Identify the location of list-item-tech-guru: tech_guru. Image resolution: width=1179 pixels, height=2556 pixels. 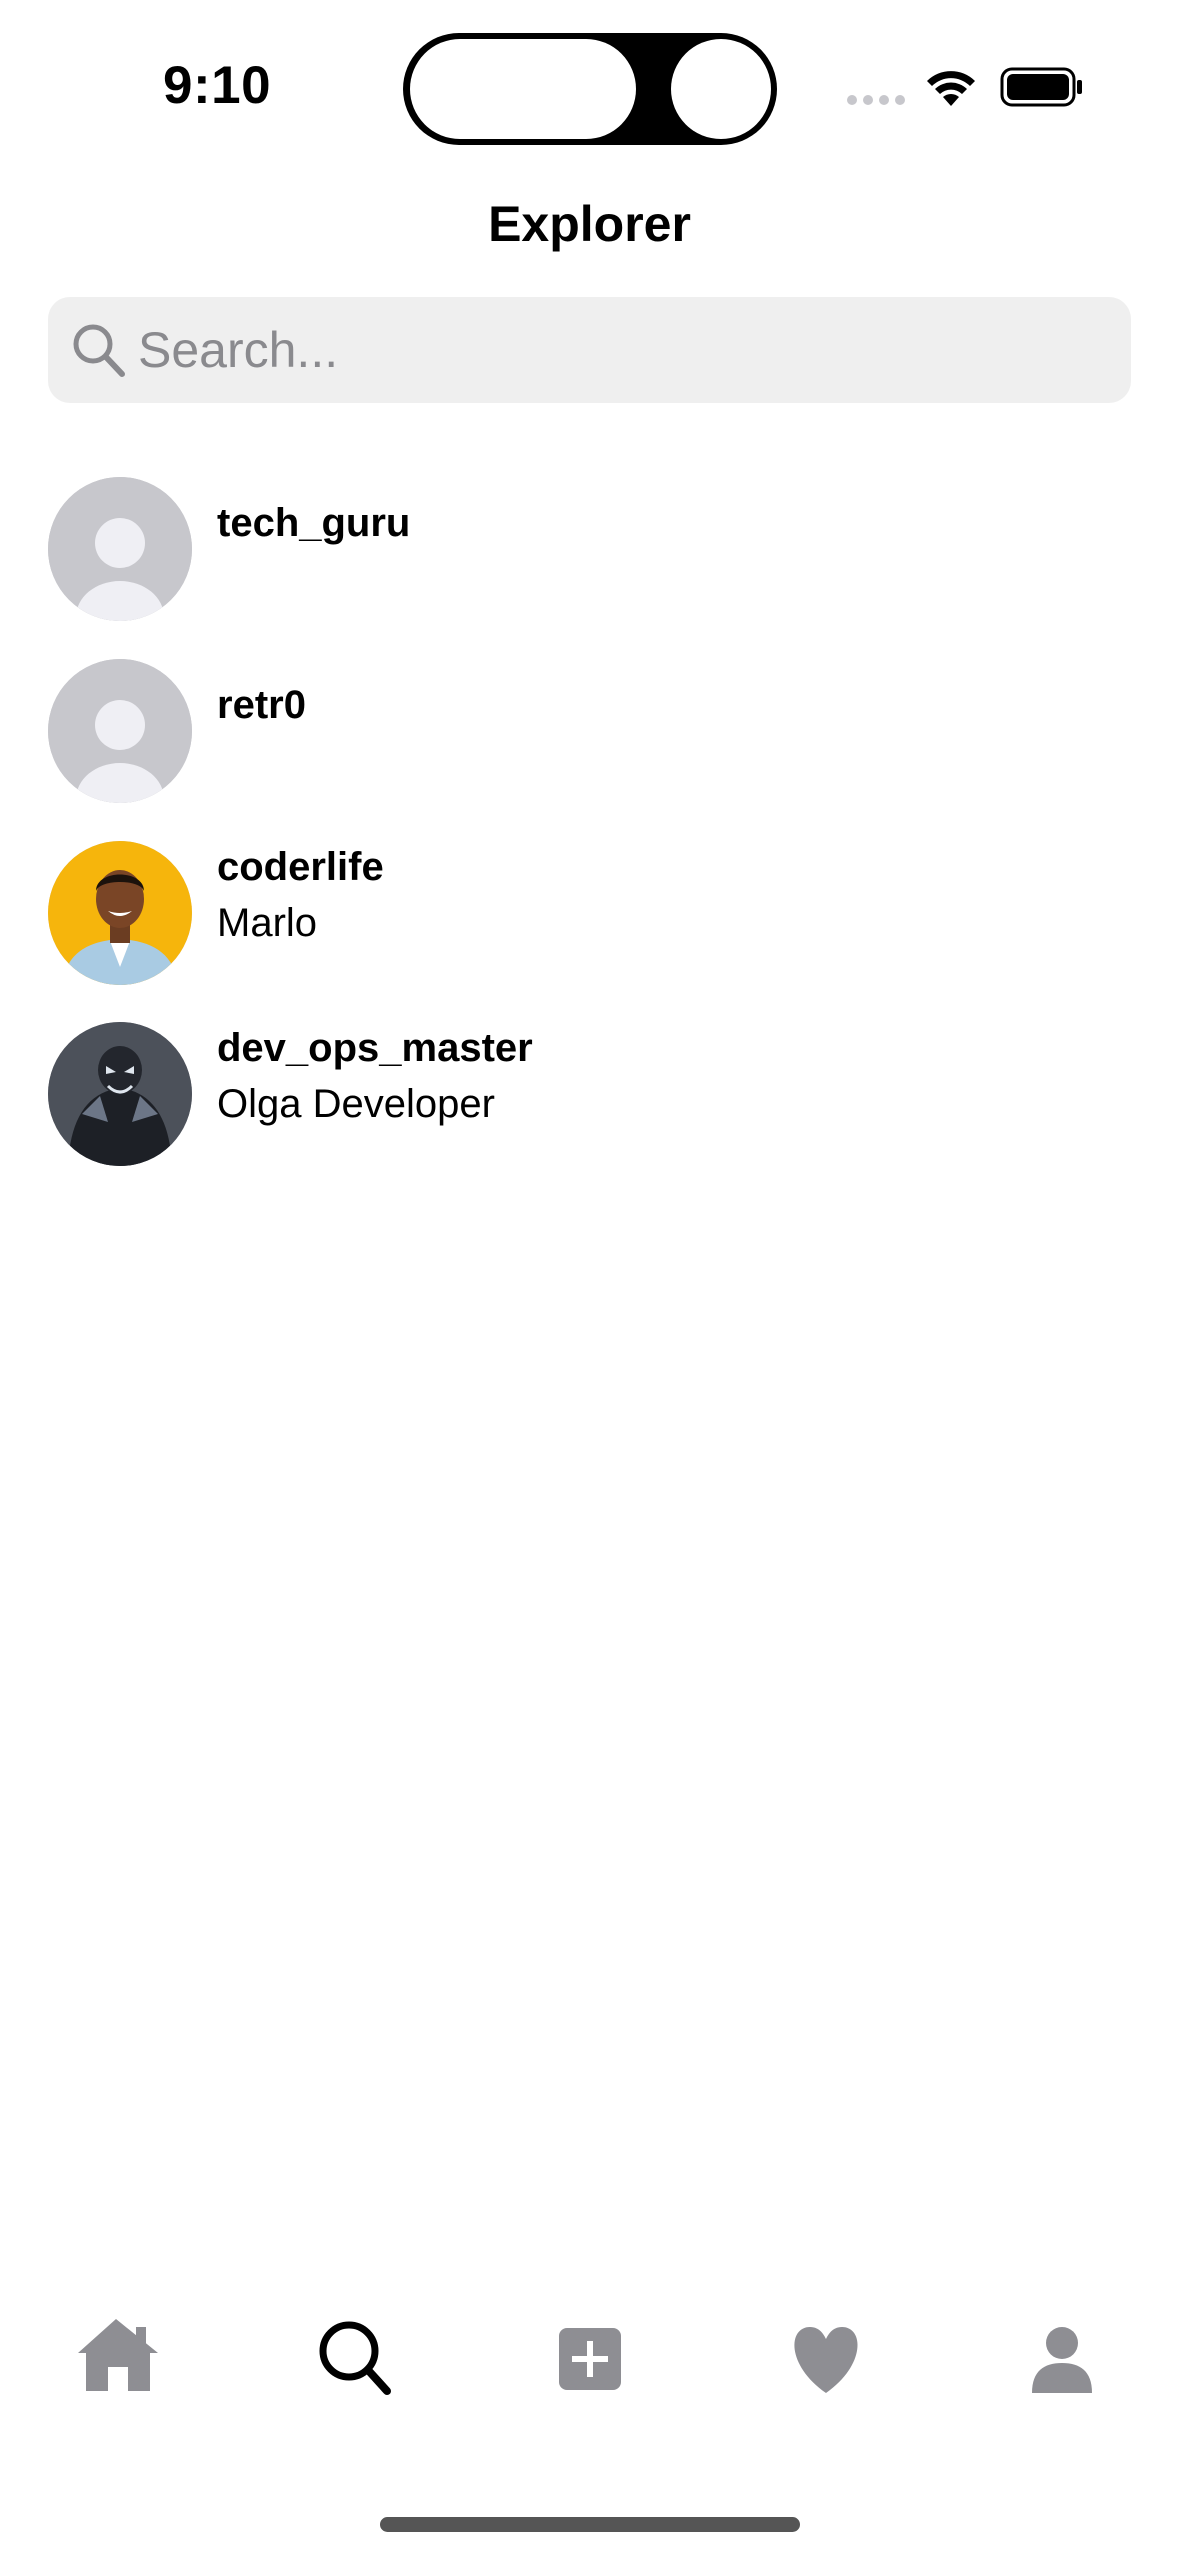
(589, 549).